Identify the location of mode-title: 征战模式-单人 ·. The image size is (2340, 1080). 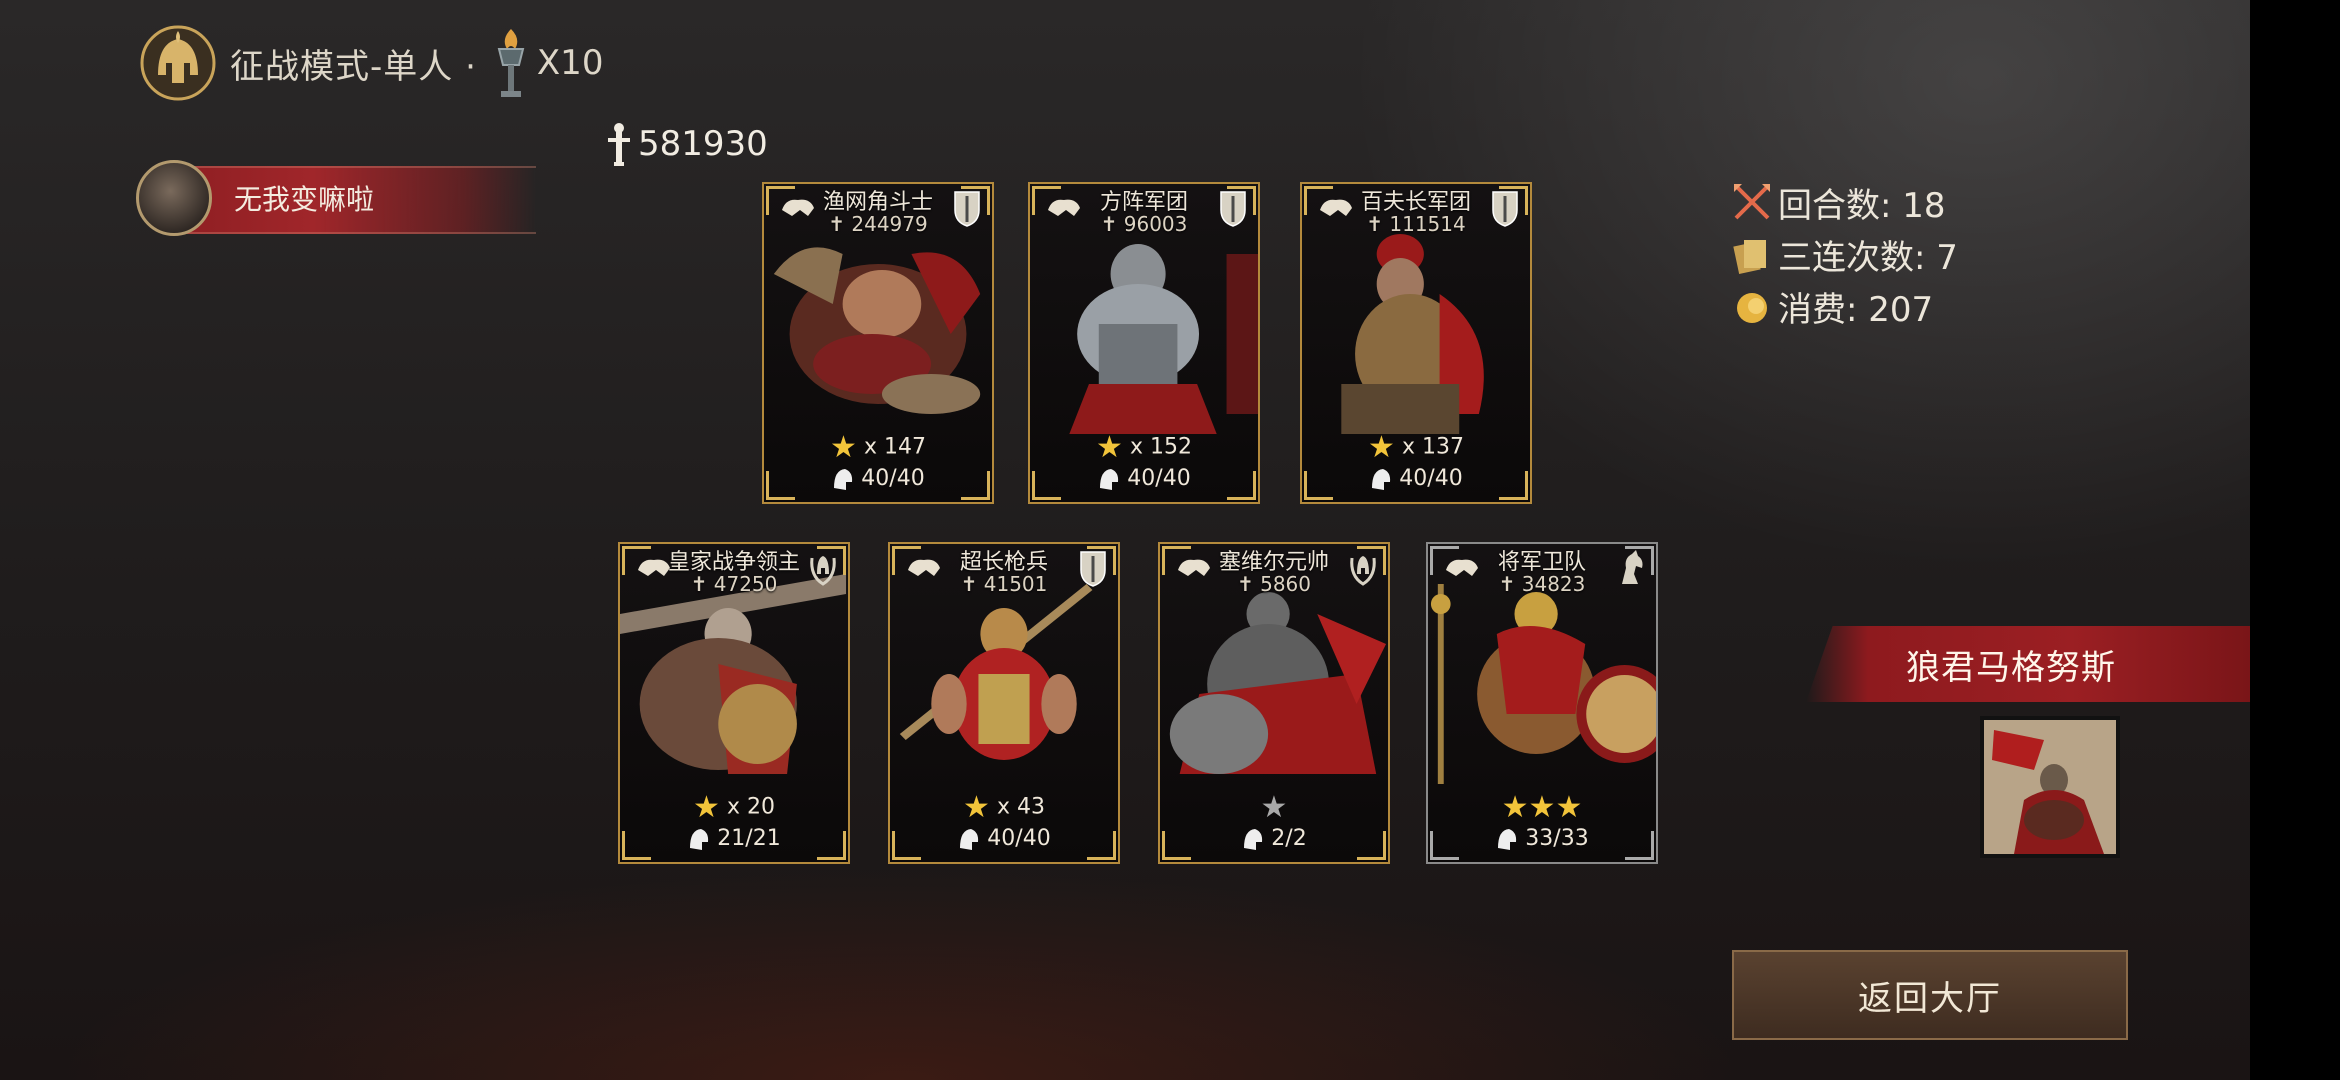
(353, 66).